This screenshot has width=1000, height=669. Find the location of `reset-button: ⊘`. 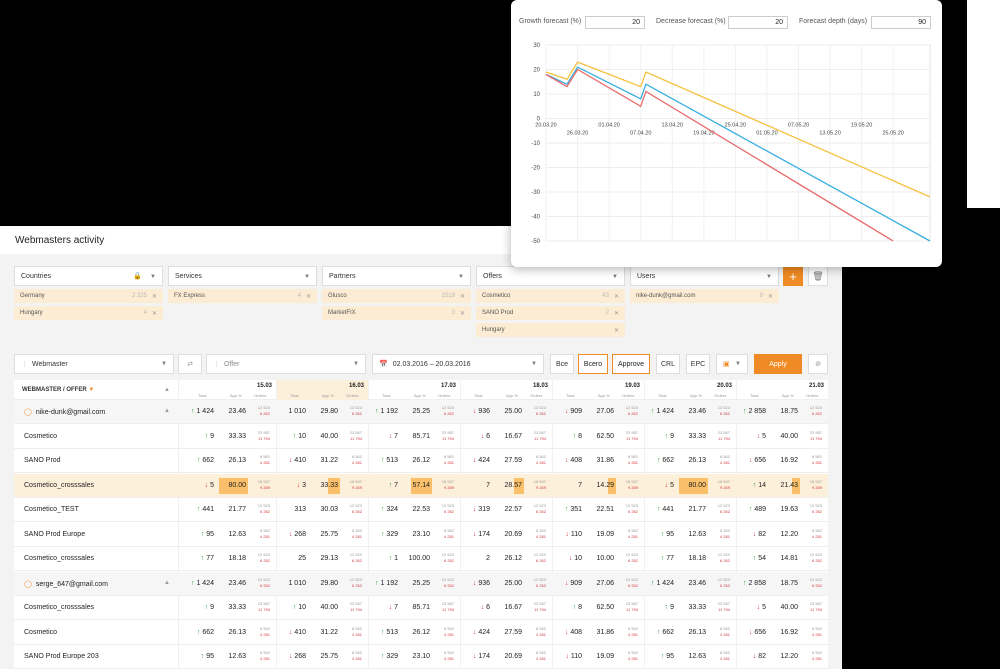

reset-button: ⊘ is located at coordinates (818, 364).